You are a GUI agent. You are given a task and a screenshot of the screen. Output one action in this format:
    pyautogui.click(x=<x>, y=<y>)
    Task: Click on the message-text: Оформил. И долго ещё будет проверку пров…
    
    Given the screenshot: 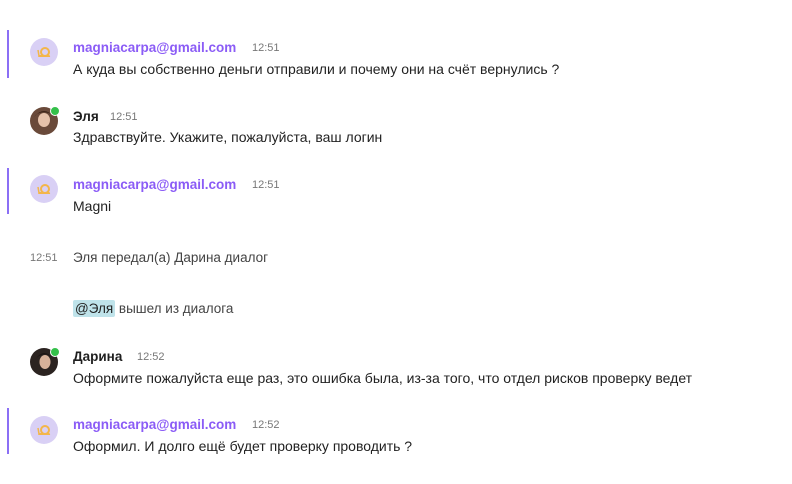 What is the action you would take?
    pyautogui.click(x=243, y=446)
    